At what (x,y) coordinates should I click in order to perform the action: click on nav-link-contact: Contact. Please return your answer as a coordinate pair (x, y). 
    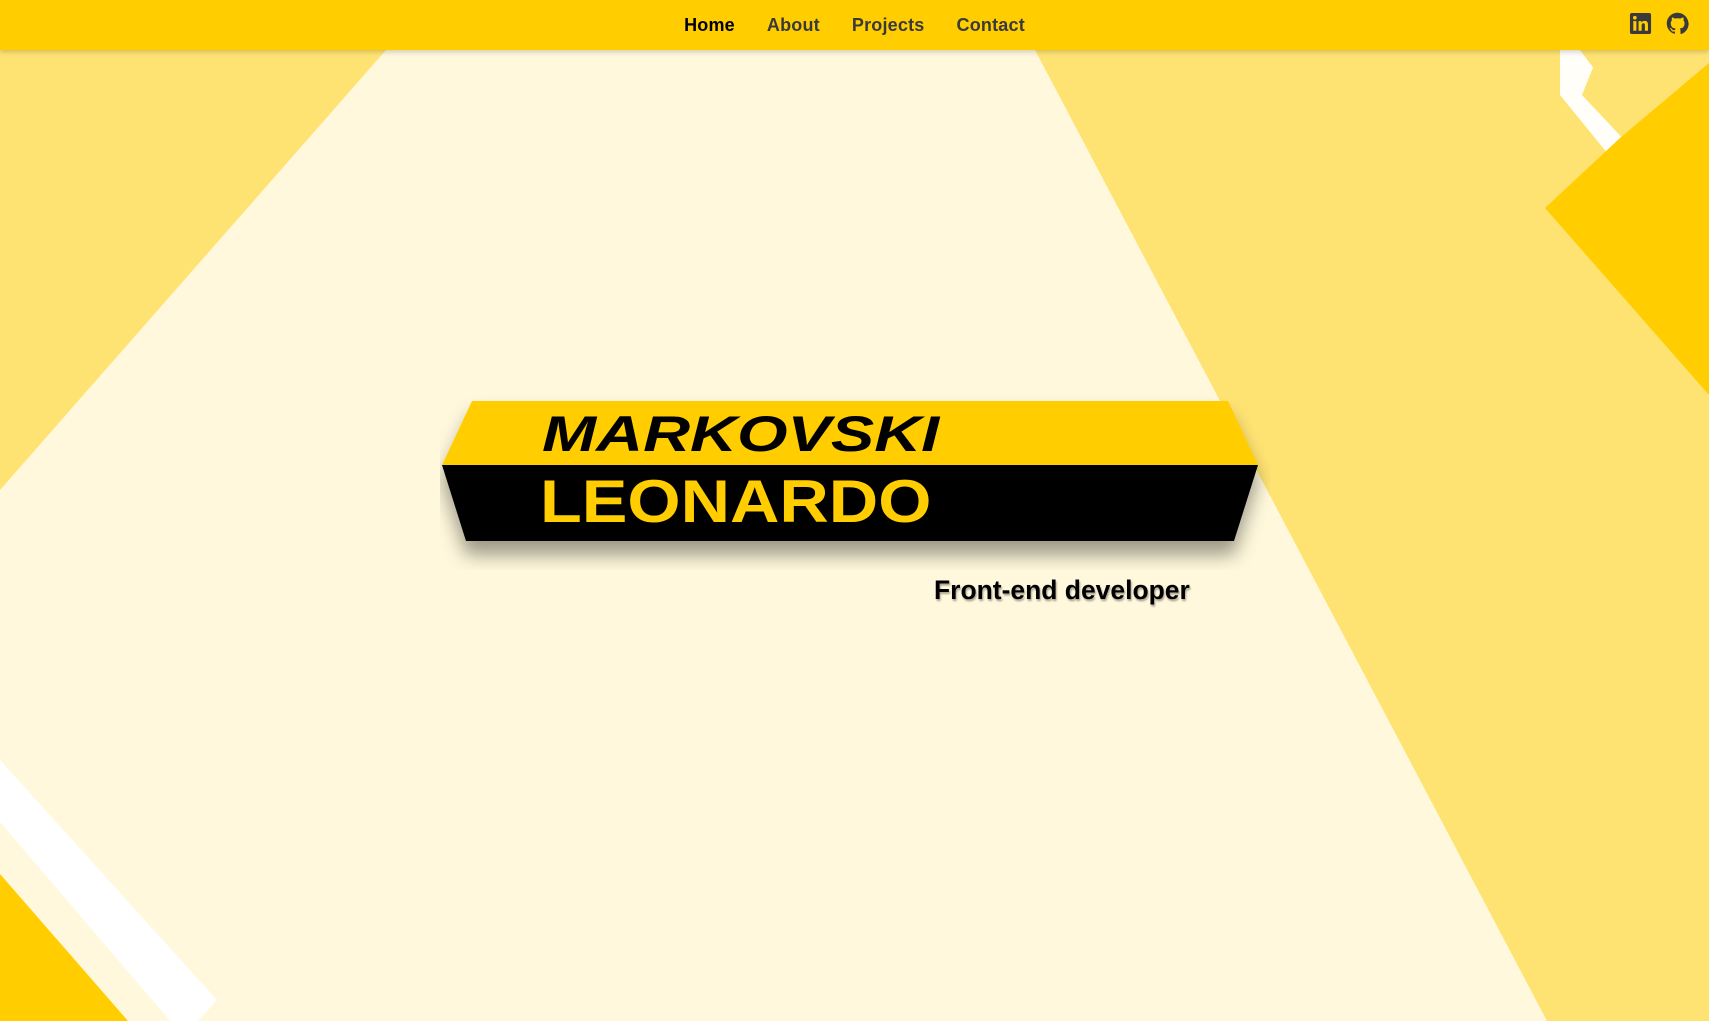
    Looking at the image, I should click on (991, 25).